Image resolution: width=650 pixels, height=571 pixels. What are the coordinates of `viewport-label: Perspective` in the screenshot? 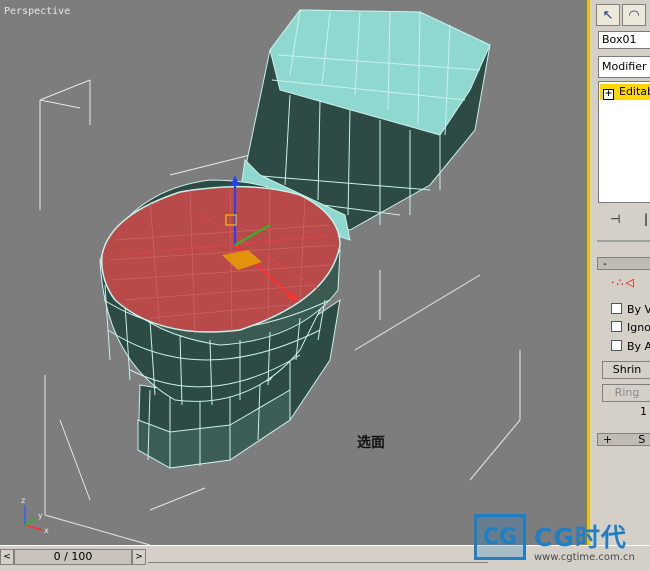 It's located at (37, 11).